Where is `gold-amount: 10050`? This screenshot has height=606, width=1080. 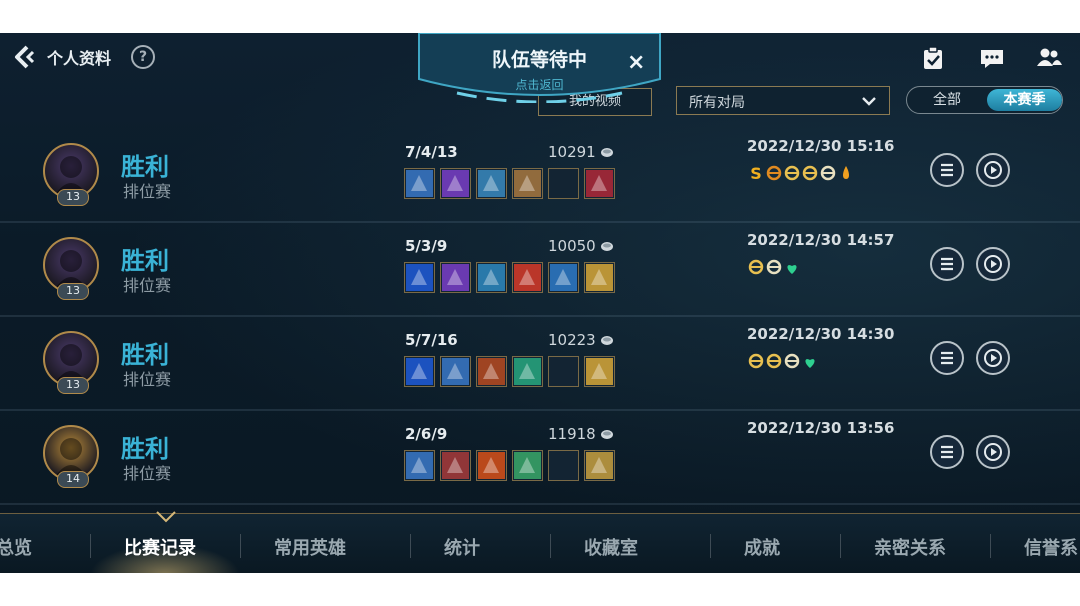
gold-amount: 10050 is located at coordinates (572, 246).